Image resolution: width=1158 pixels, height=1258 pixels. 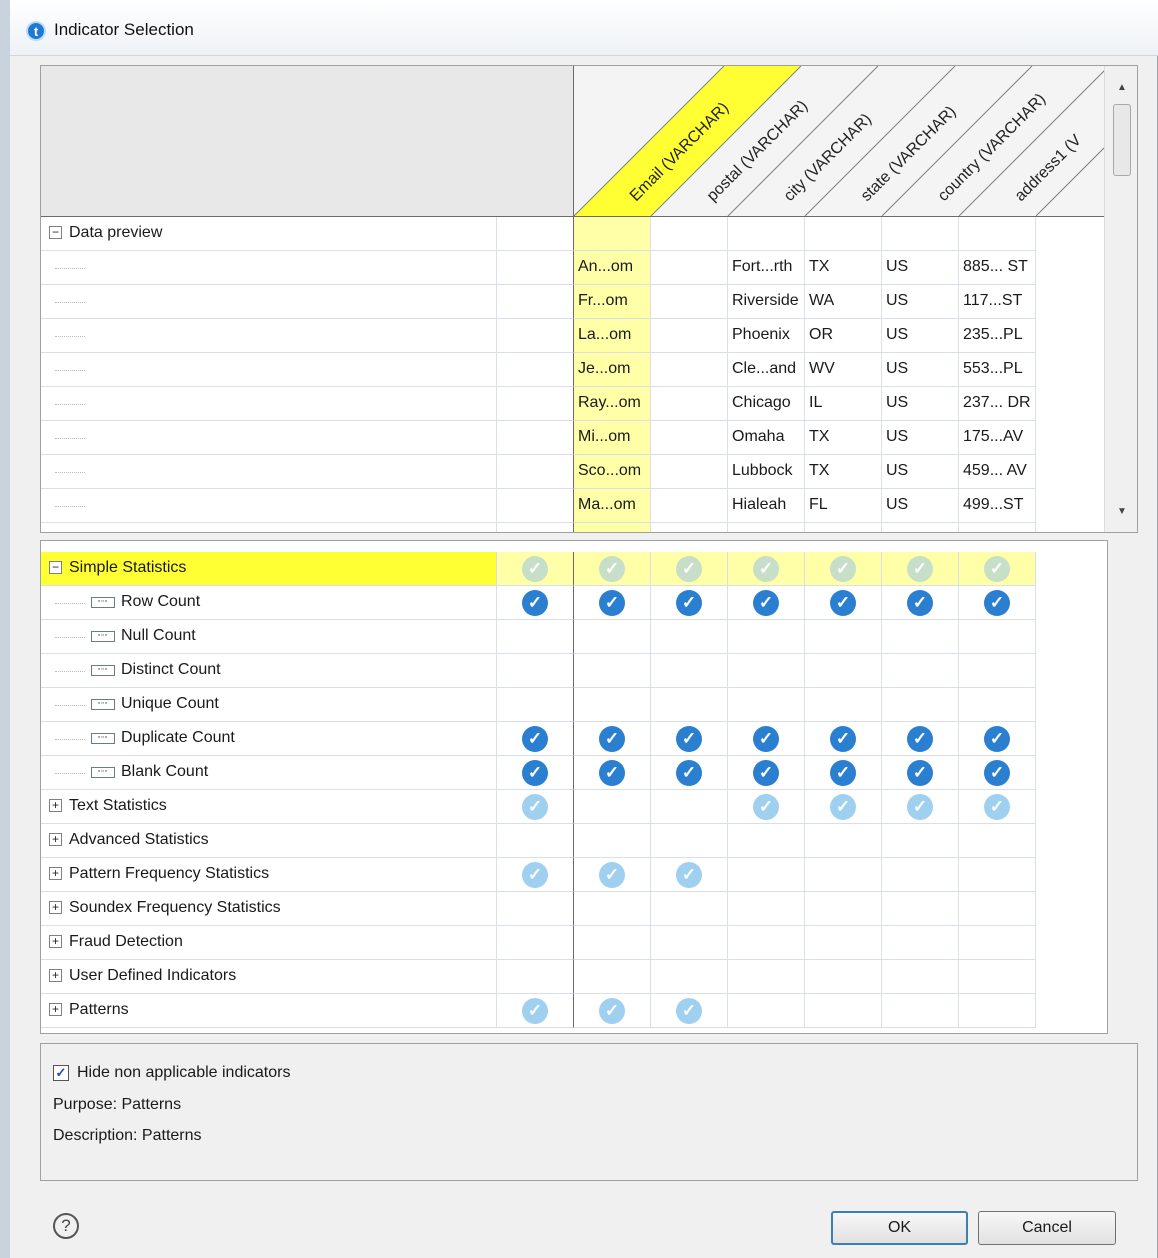 I want to click on preview-cell: 885... ST, so click(x=997, y=268).